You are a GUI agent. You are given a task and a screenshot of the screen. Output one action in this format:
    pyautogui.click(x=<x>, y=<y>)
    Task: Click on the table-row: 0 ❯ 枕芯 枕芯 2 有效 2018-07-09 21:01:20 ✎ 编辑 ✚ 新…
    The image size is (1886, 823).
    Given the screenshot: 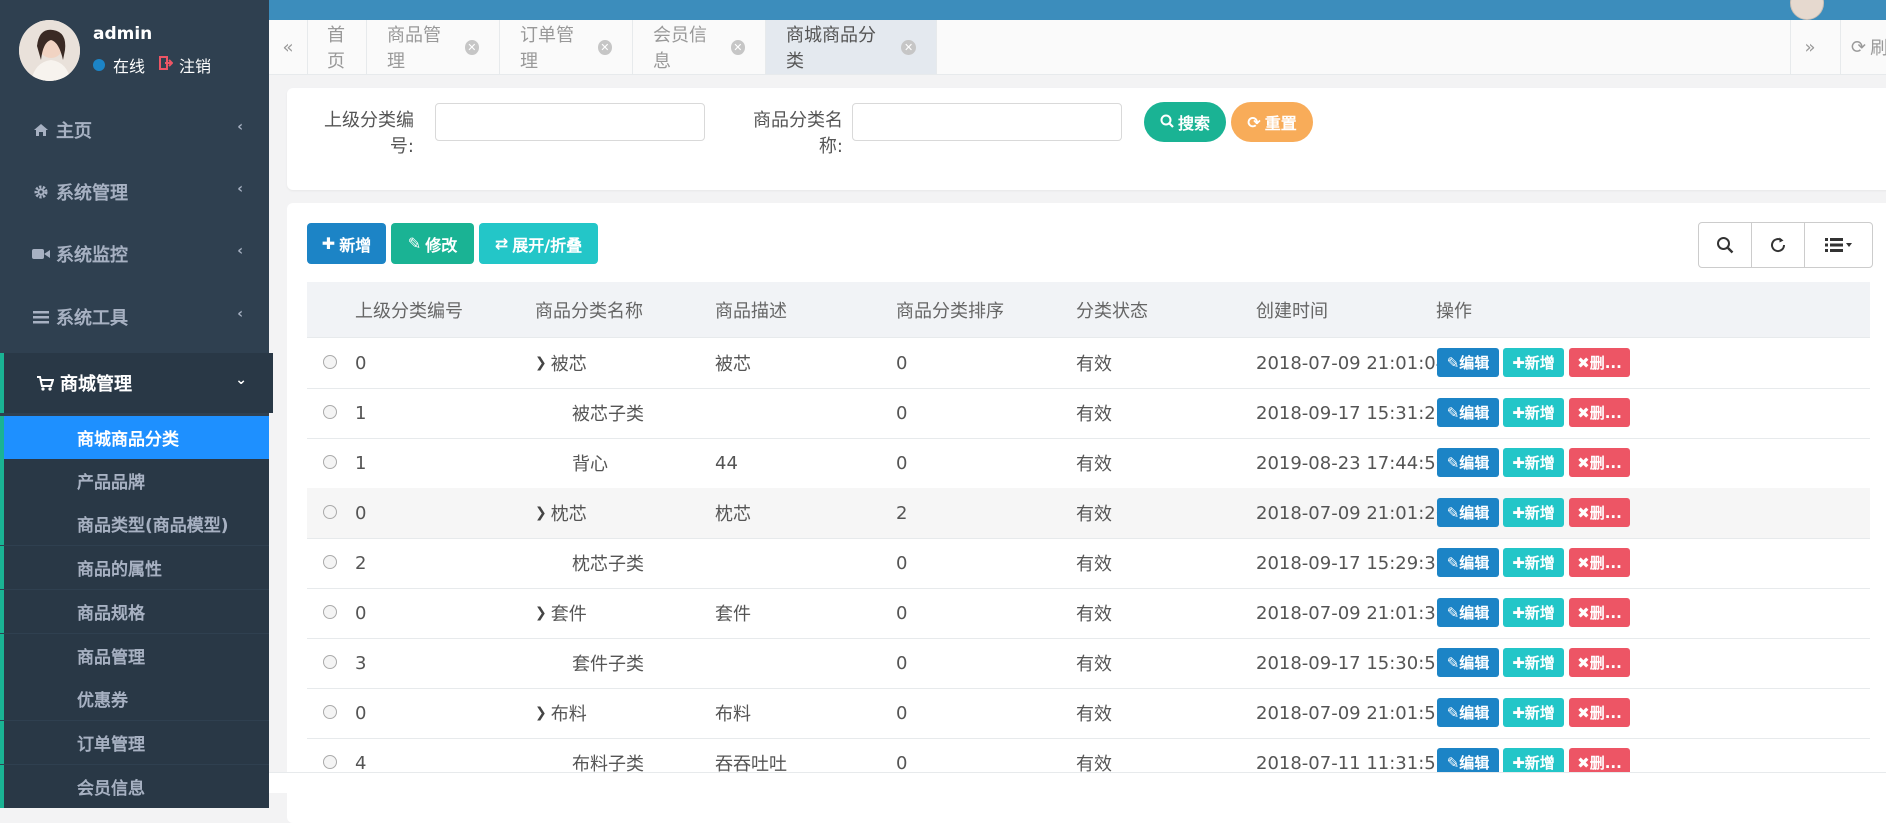 What is the action you would take?
    pyautogui.click(x=1088, y=513)
    